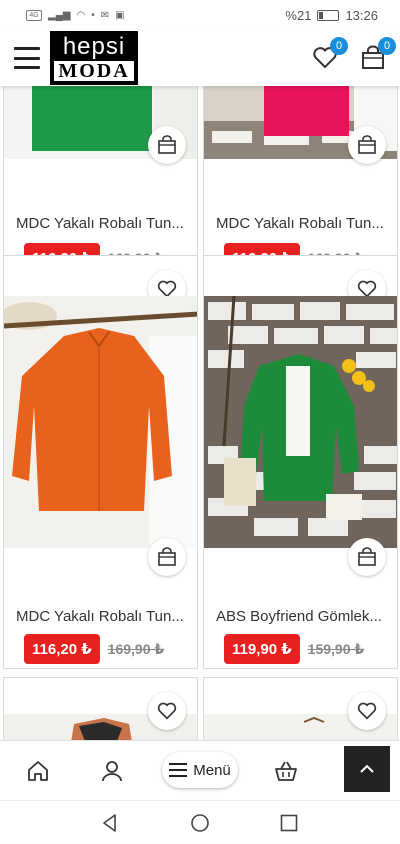  Describe the element at coordinates (136, 648) in the screenshot. I see `original-price: 169,90 ₺` at that location.